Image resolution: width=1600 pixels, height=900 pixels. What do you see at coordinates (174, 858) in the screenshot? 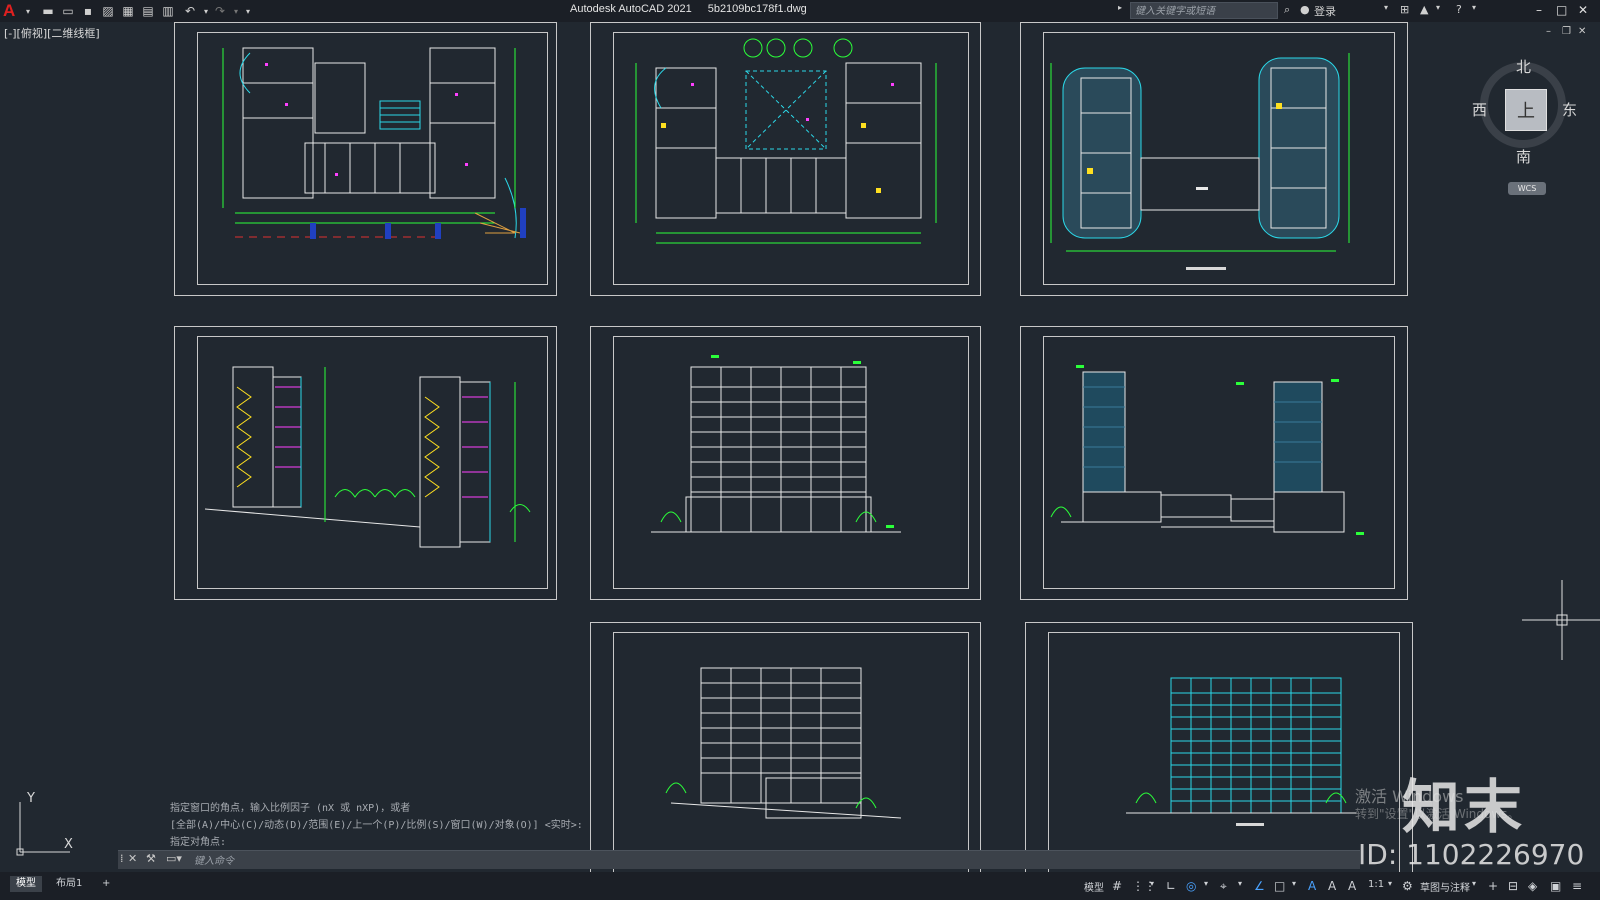
I see `command-recent-icon: ▭▾` at bounding box center [174, 858].